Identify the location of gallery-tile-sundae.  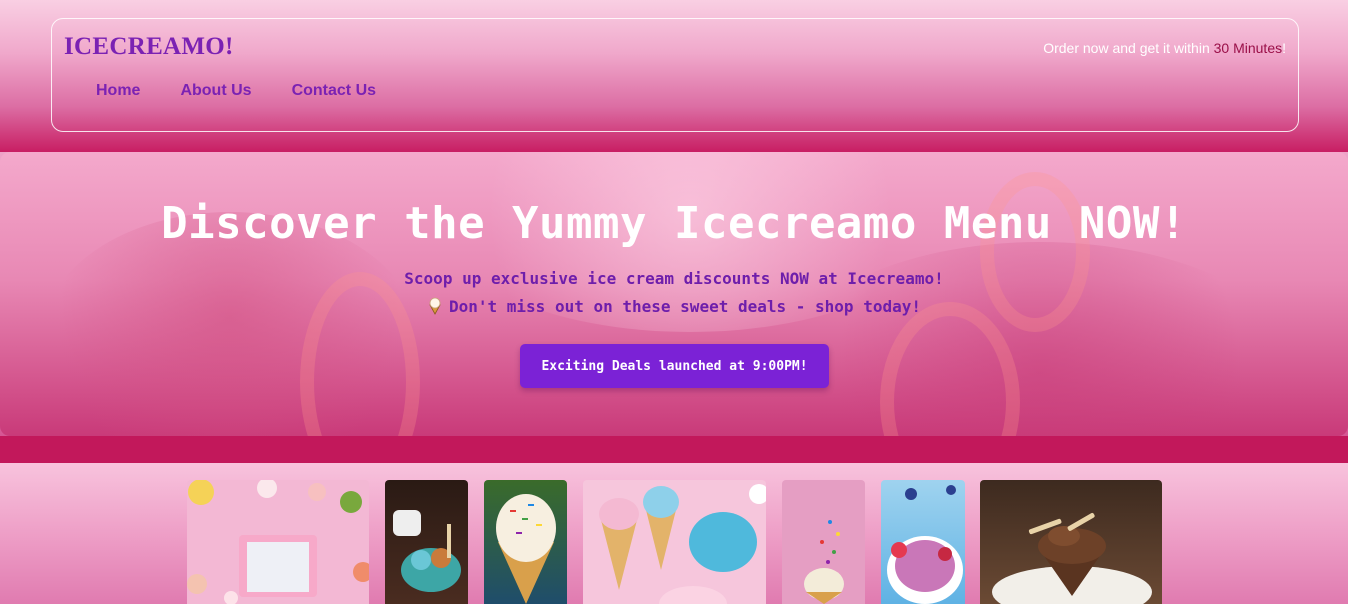
(426, 542).